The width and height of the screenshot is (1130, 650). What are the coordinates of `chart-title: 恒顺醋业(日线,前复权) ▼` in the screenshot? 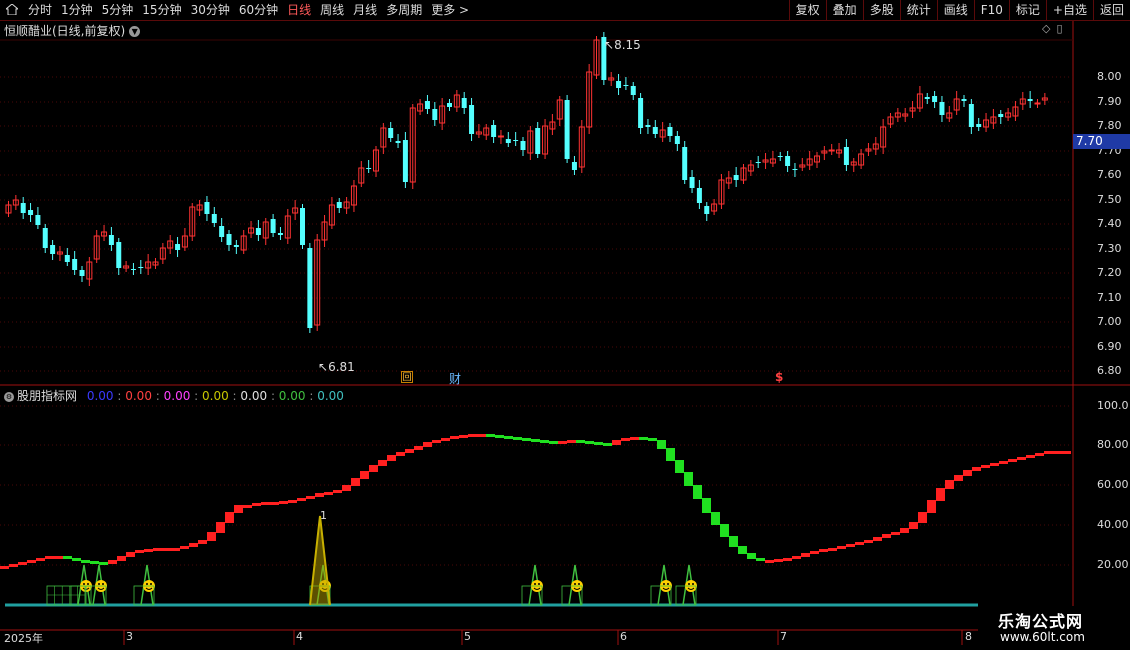 It's located at (72, 30).